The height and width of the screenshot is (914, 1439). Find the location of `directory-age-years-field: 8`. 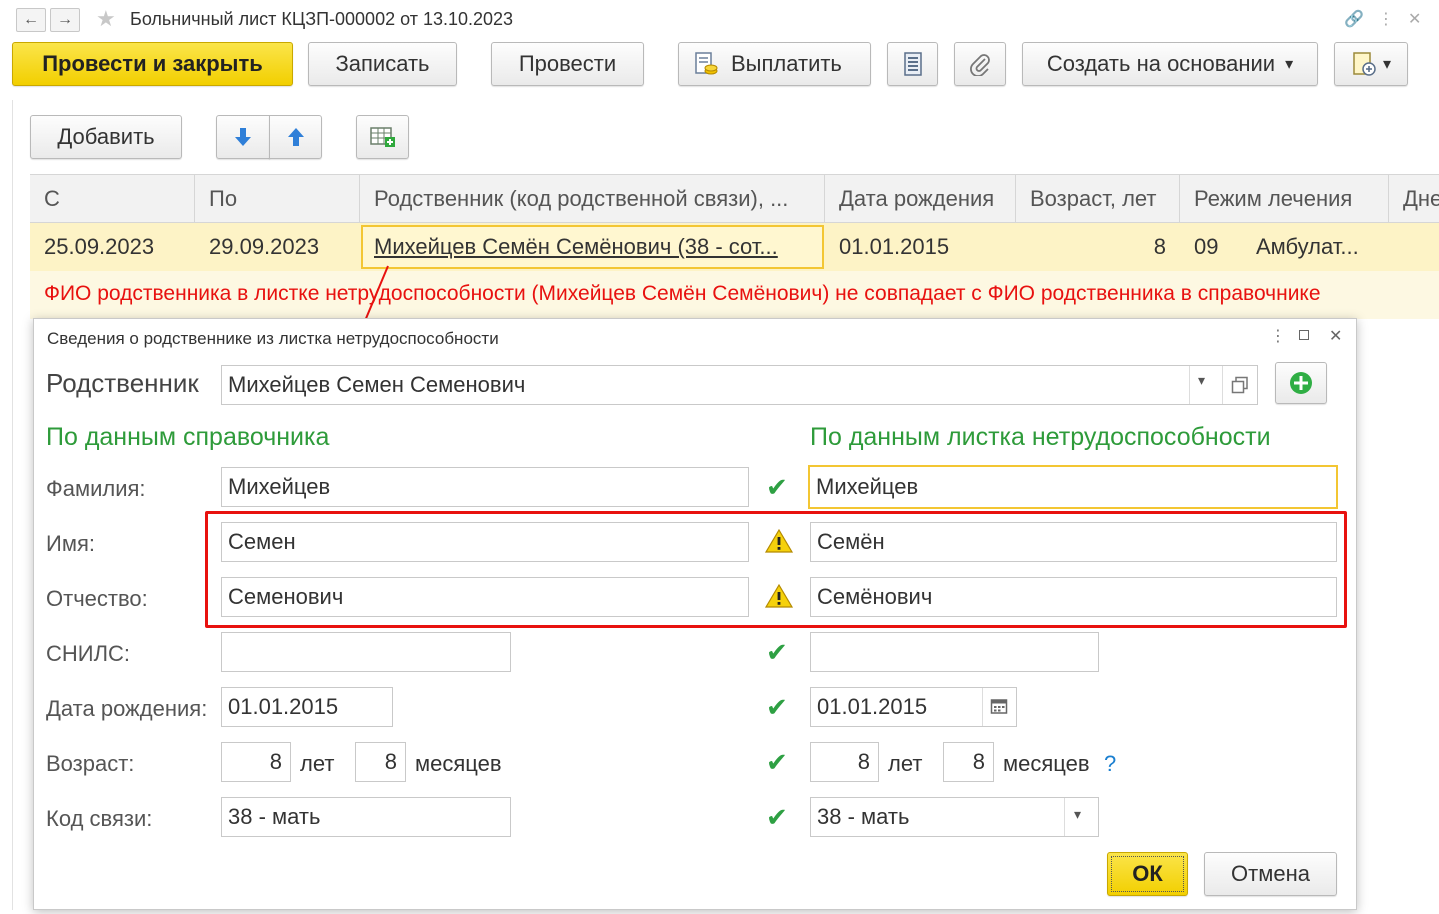

directory-age-years-field: 8 is located at coordinates (256, 762).